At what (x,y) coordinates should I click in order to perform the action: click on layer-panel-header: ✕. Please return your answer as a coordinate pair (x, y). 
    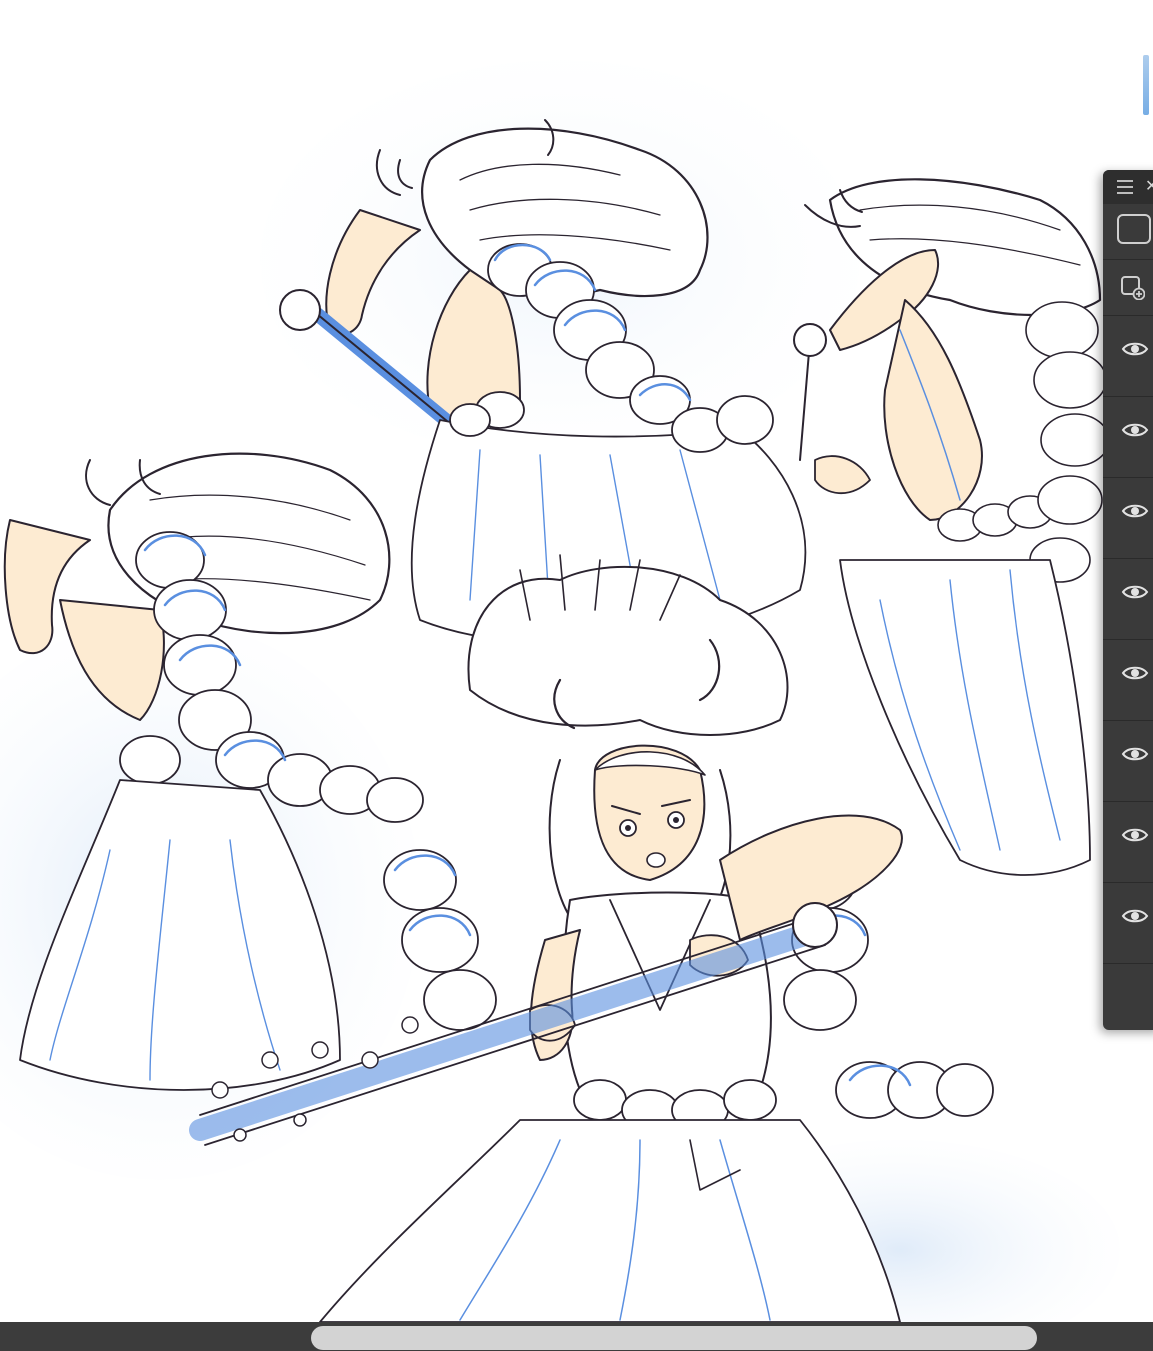
    Looking at the image, I should click on (1128, 187).